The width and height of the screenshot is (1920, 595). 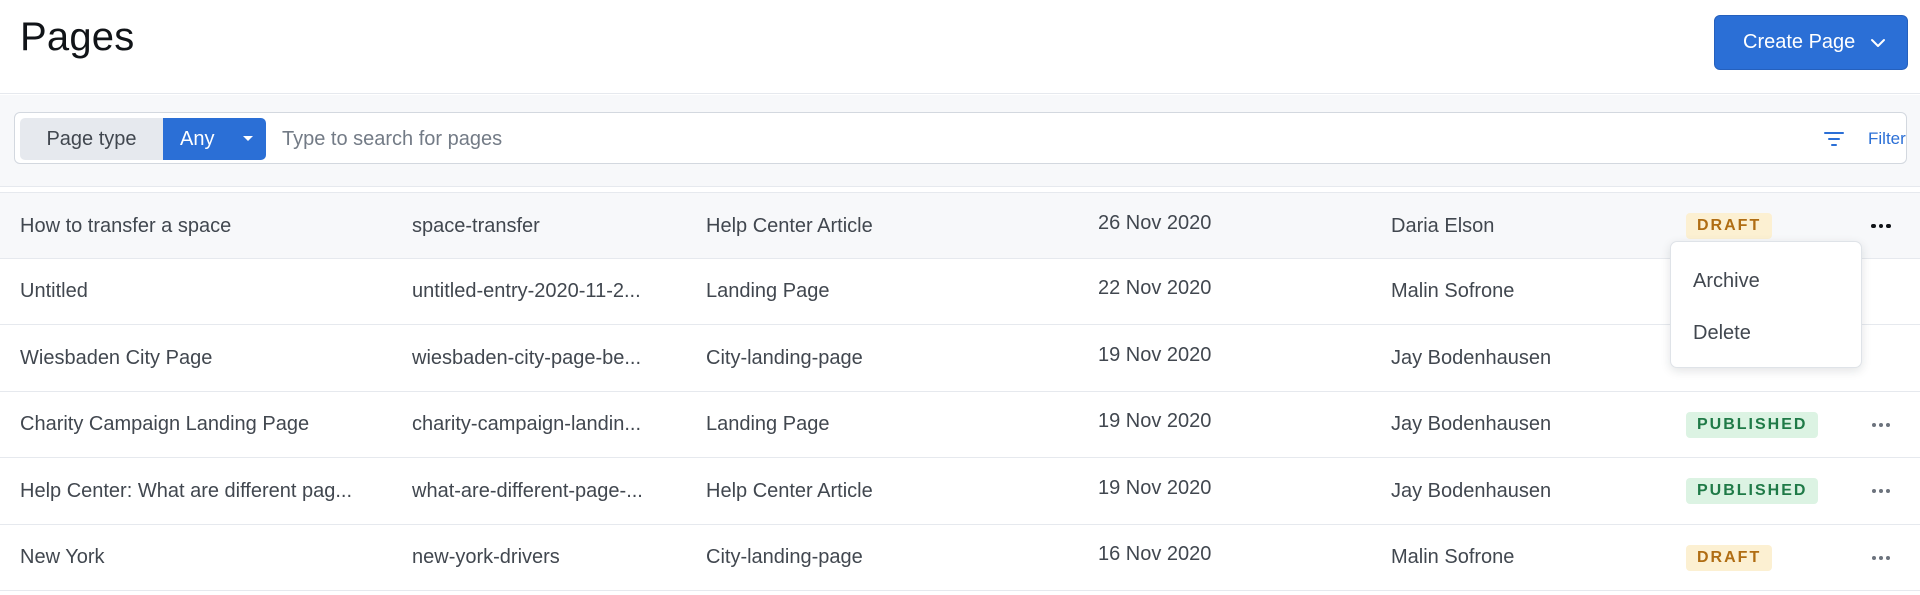 I want to click on page-type-label: Page type, so click(x=91, y=139).